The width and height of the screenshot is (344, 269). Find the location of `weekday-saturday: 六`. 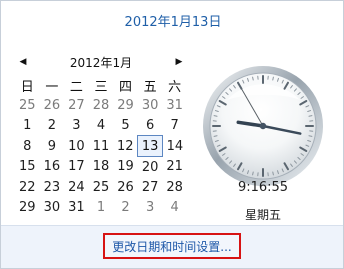

weekday-saturday: 六 is located at coordinates (175, 87).